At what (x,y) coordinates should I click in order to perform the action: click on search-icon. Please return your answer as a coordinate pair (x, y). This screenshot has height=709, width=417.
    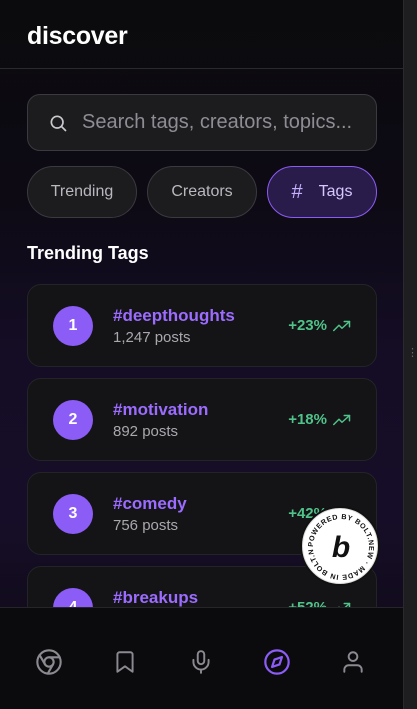
    Looking at the image, I should click on (58, 123).